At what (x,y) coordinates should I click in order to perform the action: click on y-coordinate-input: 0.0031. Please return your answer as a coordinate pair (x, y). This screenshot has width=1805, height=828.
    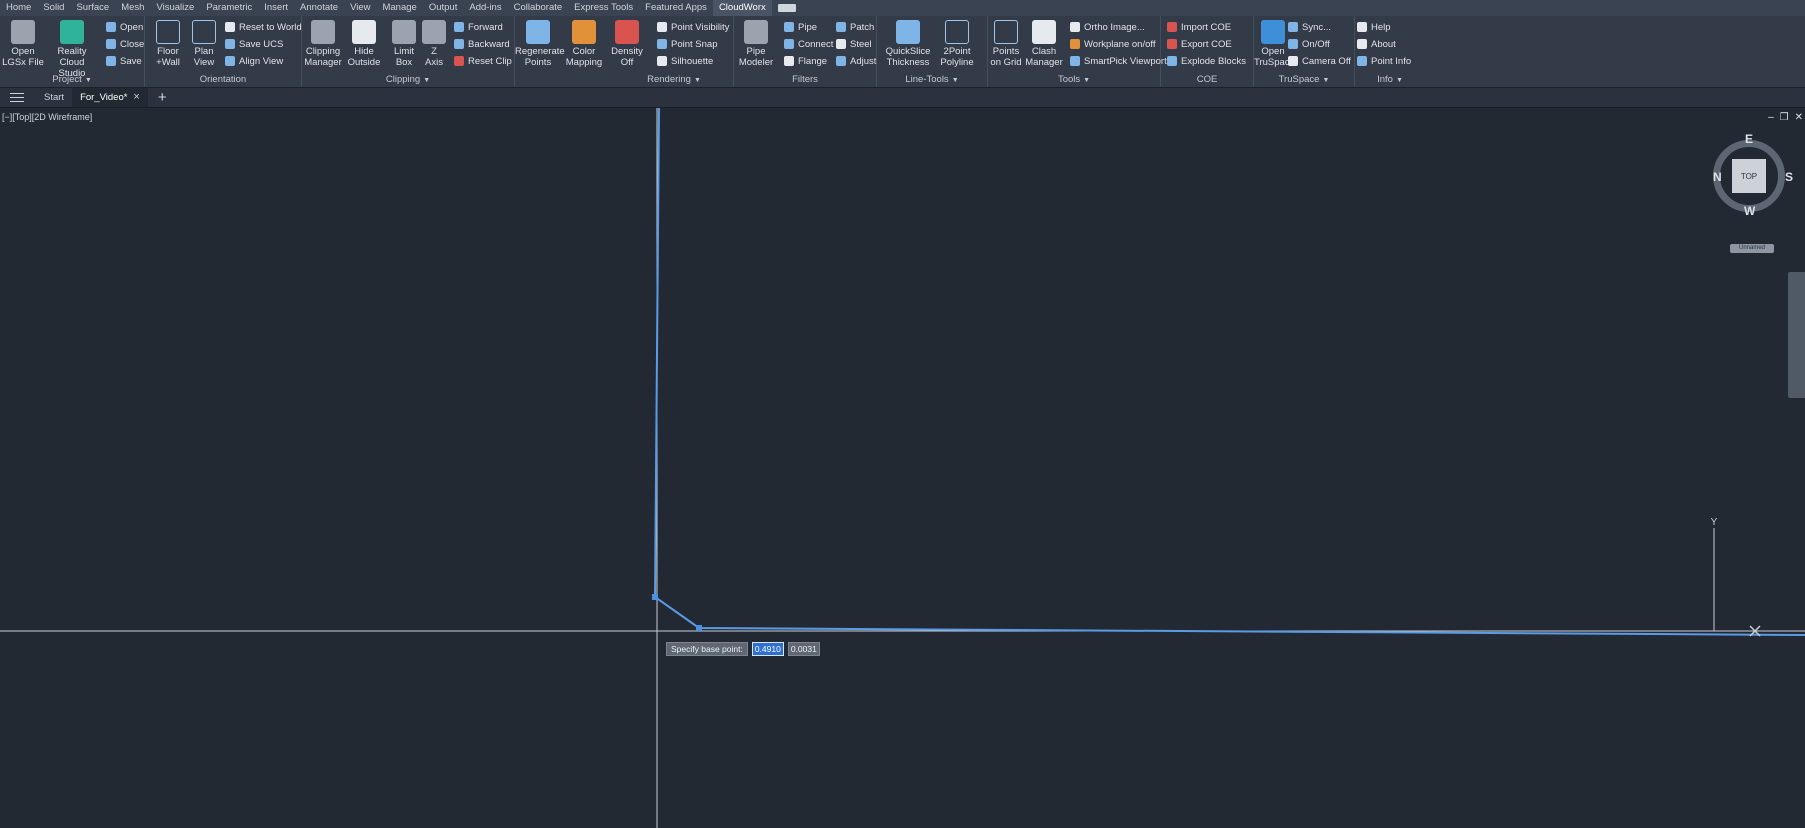
    Looking at the image, I should click on (803, 649).